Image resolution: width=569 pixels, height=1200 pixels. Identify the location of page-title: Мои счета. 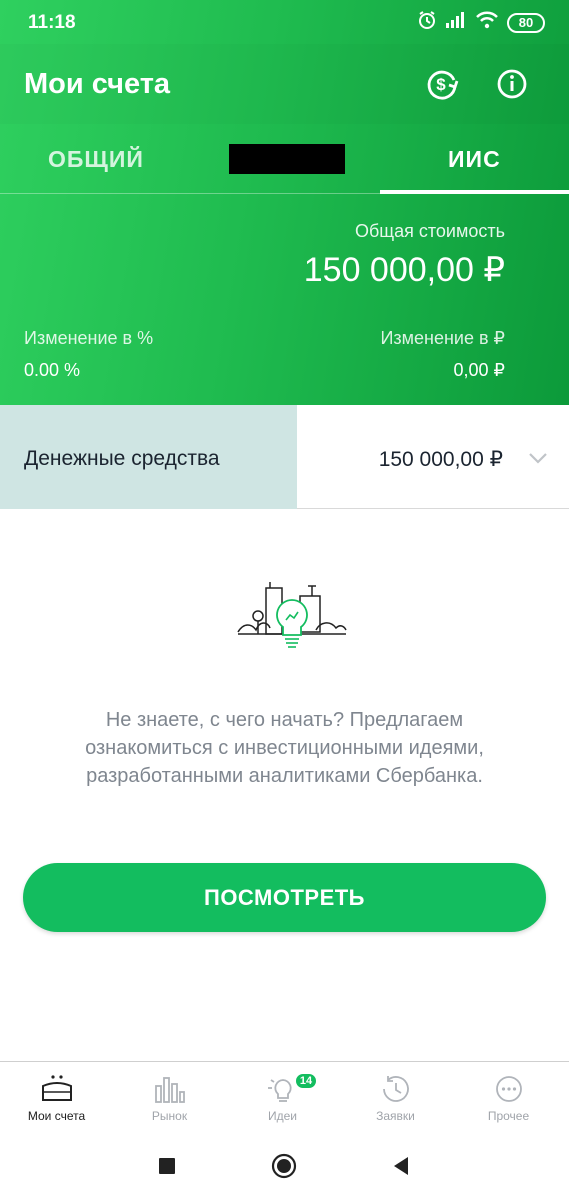
(97, 84).